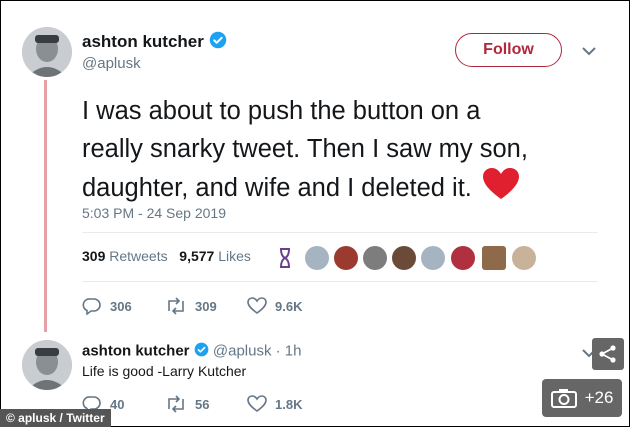 The width and height of the screenshot is (632, 429). Describe the element at coordinates (164, 371) in the screenshot. I see `reply-text: Life is good -Larry Kutcher` at that location.